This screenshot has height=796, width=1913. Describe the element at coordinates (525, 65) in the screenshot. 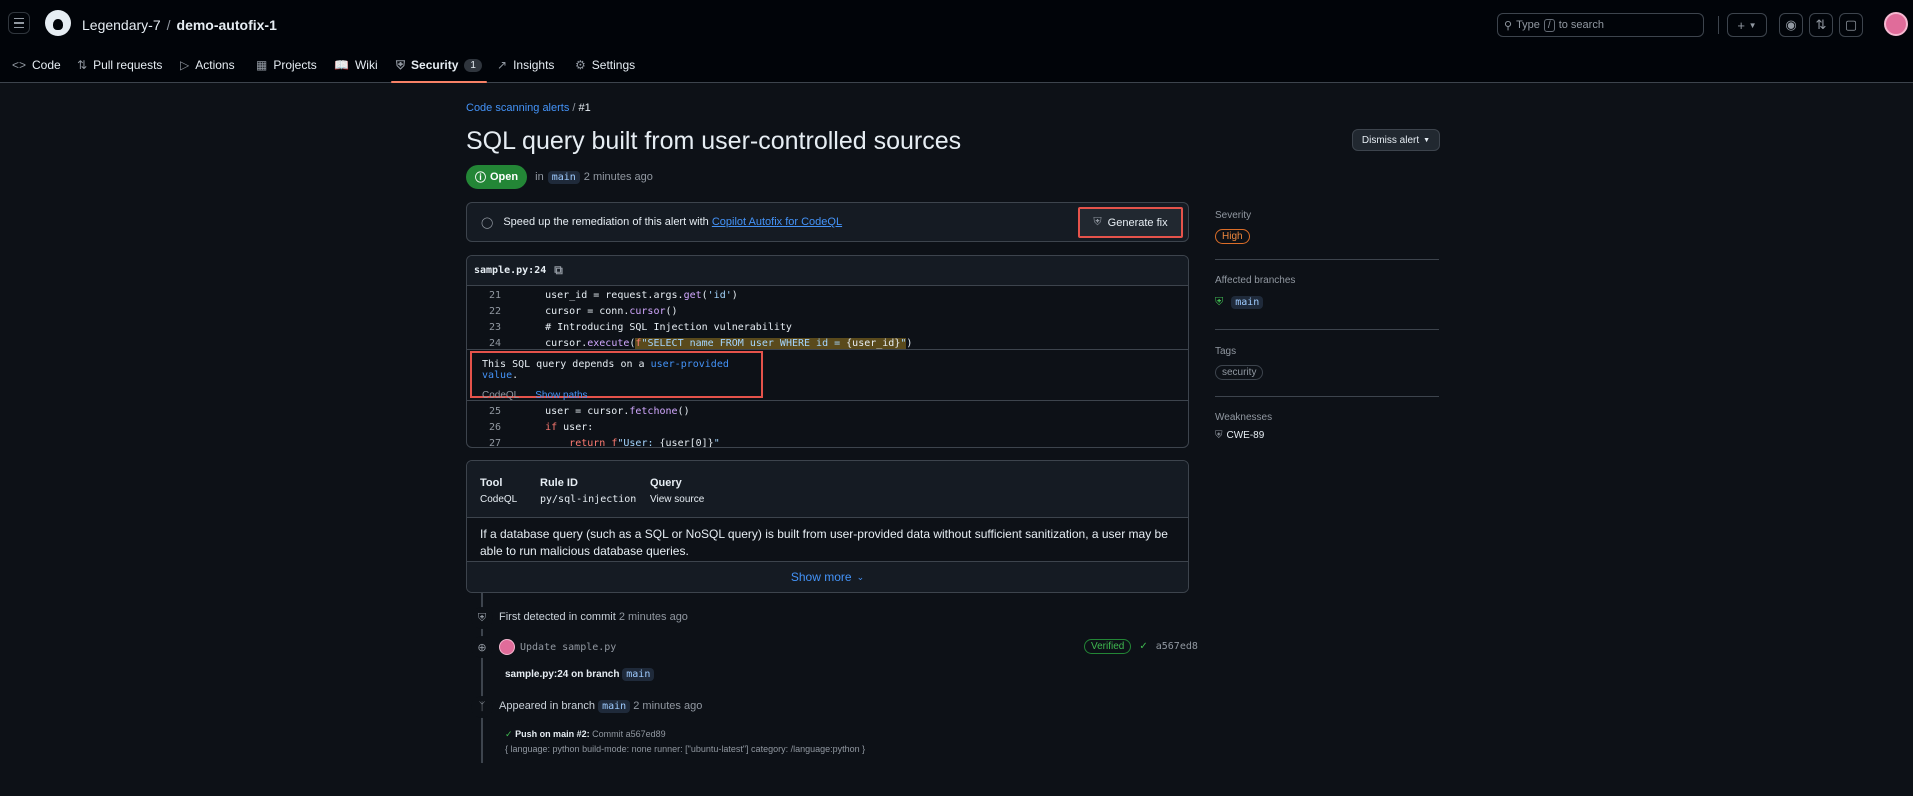

I see `tab-insights: ↗ Insights` at that location.